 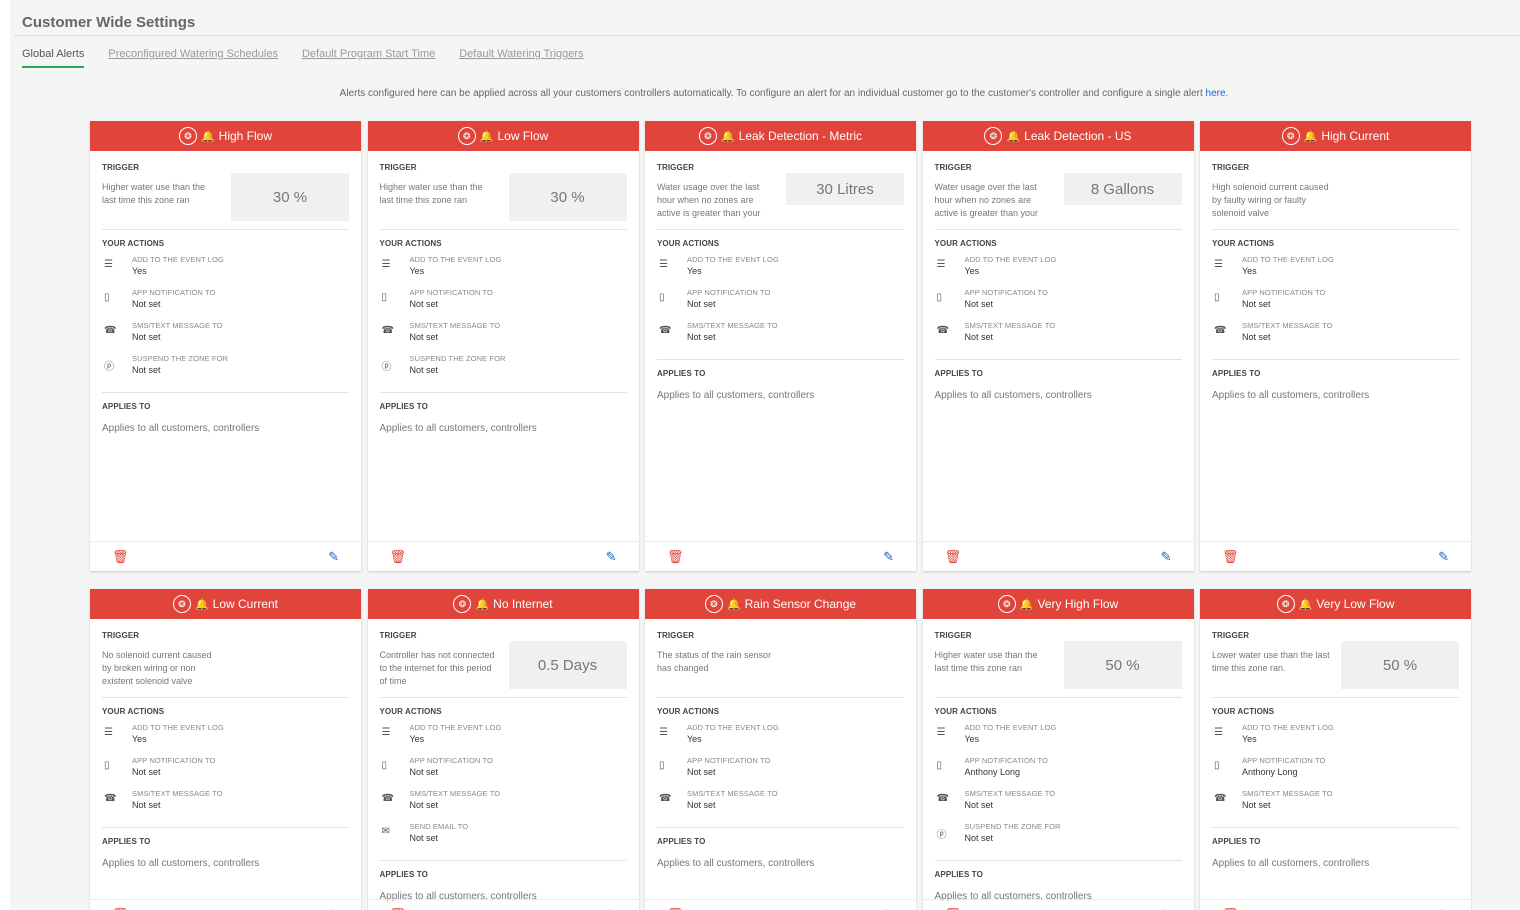 What do you see at coordinates (503, 604) in the screenshot?
I see `alert-card-header: ❂ 🔔 No Internet` at bounding box center [503, 604].